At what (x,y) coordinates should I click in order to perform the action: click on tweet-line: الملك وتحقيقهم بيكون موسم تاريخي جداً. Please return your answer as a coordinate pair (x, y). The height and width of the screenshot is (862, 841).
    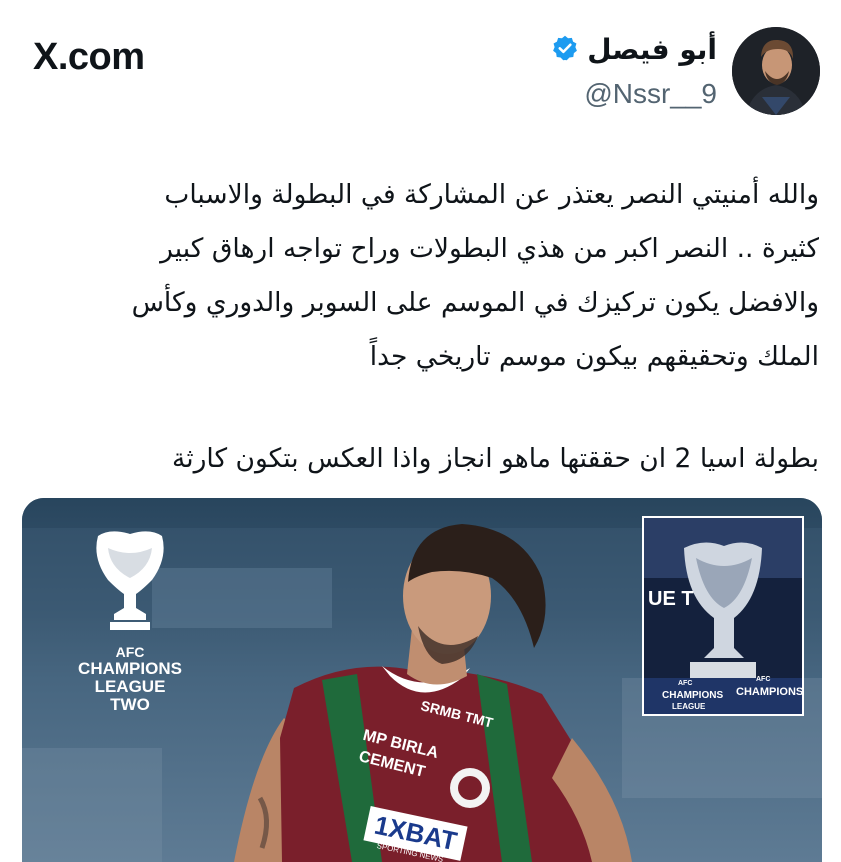
    Looking at the image, I should click on (594, 356).